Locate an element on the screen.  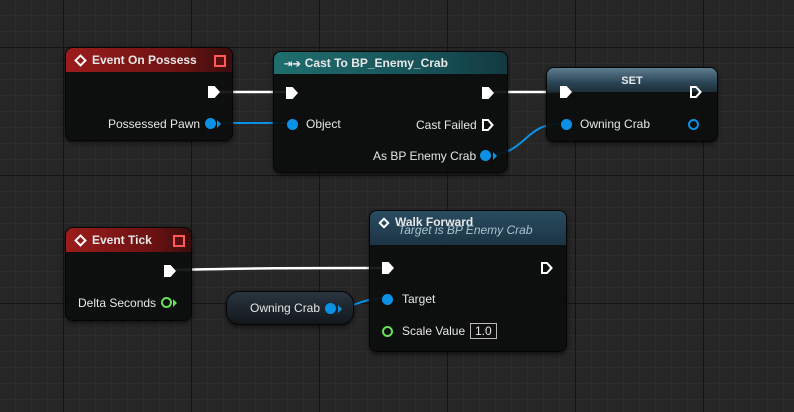
cast-failed-label: Cast Failed is located at coordinates (446, 125).